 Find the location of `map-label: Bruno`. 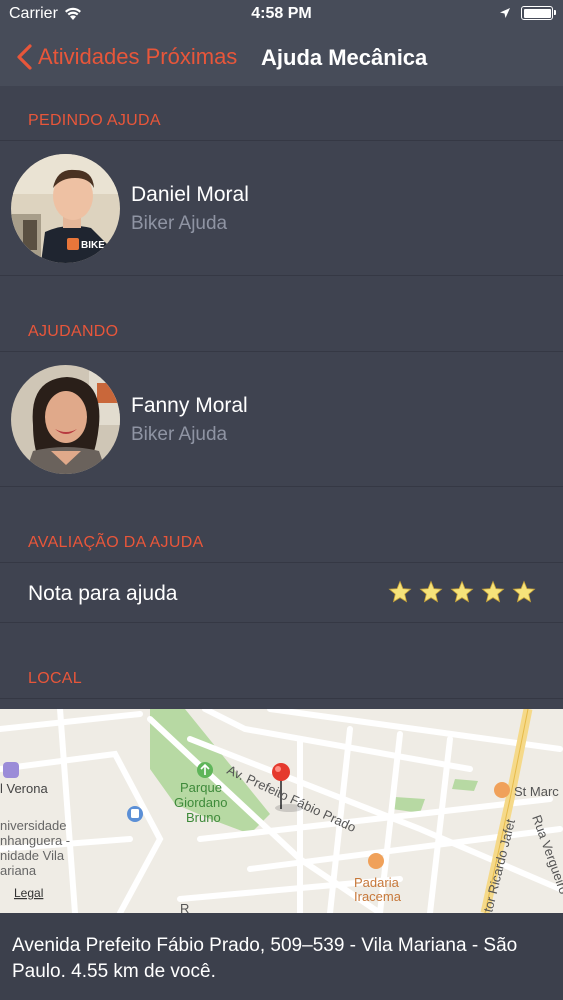

map-label: Bruno is located at coordinates (203, 817).